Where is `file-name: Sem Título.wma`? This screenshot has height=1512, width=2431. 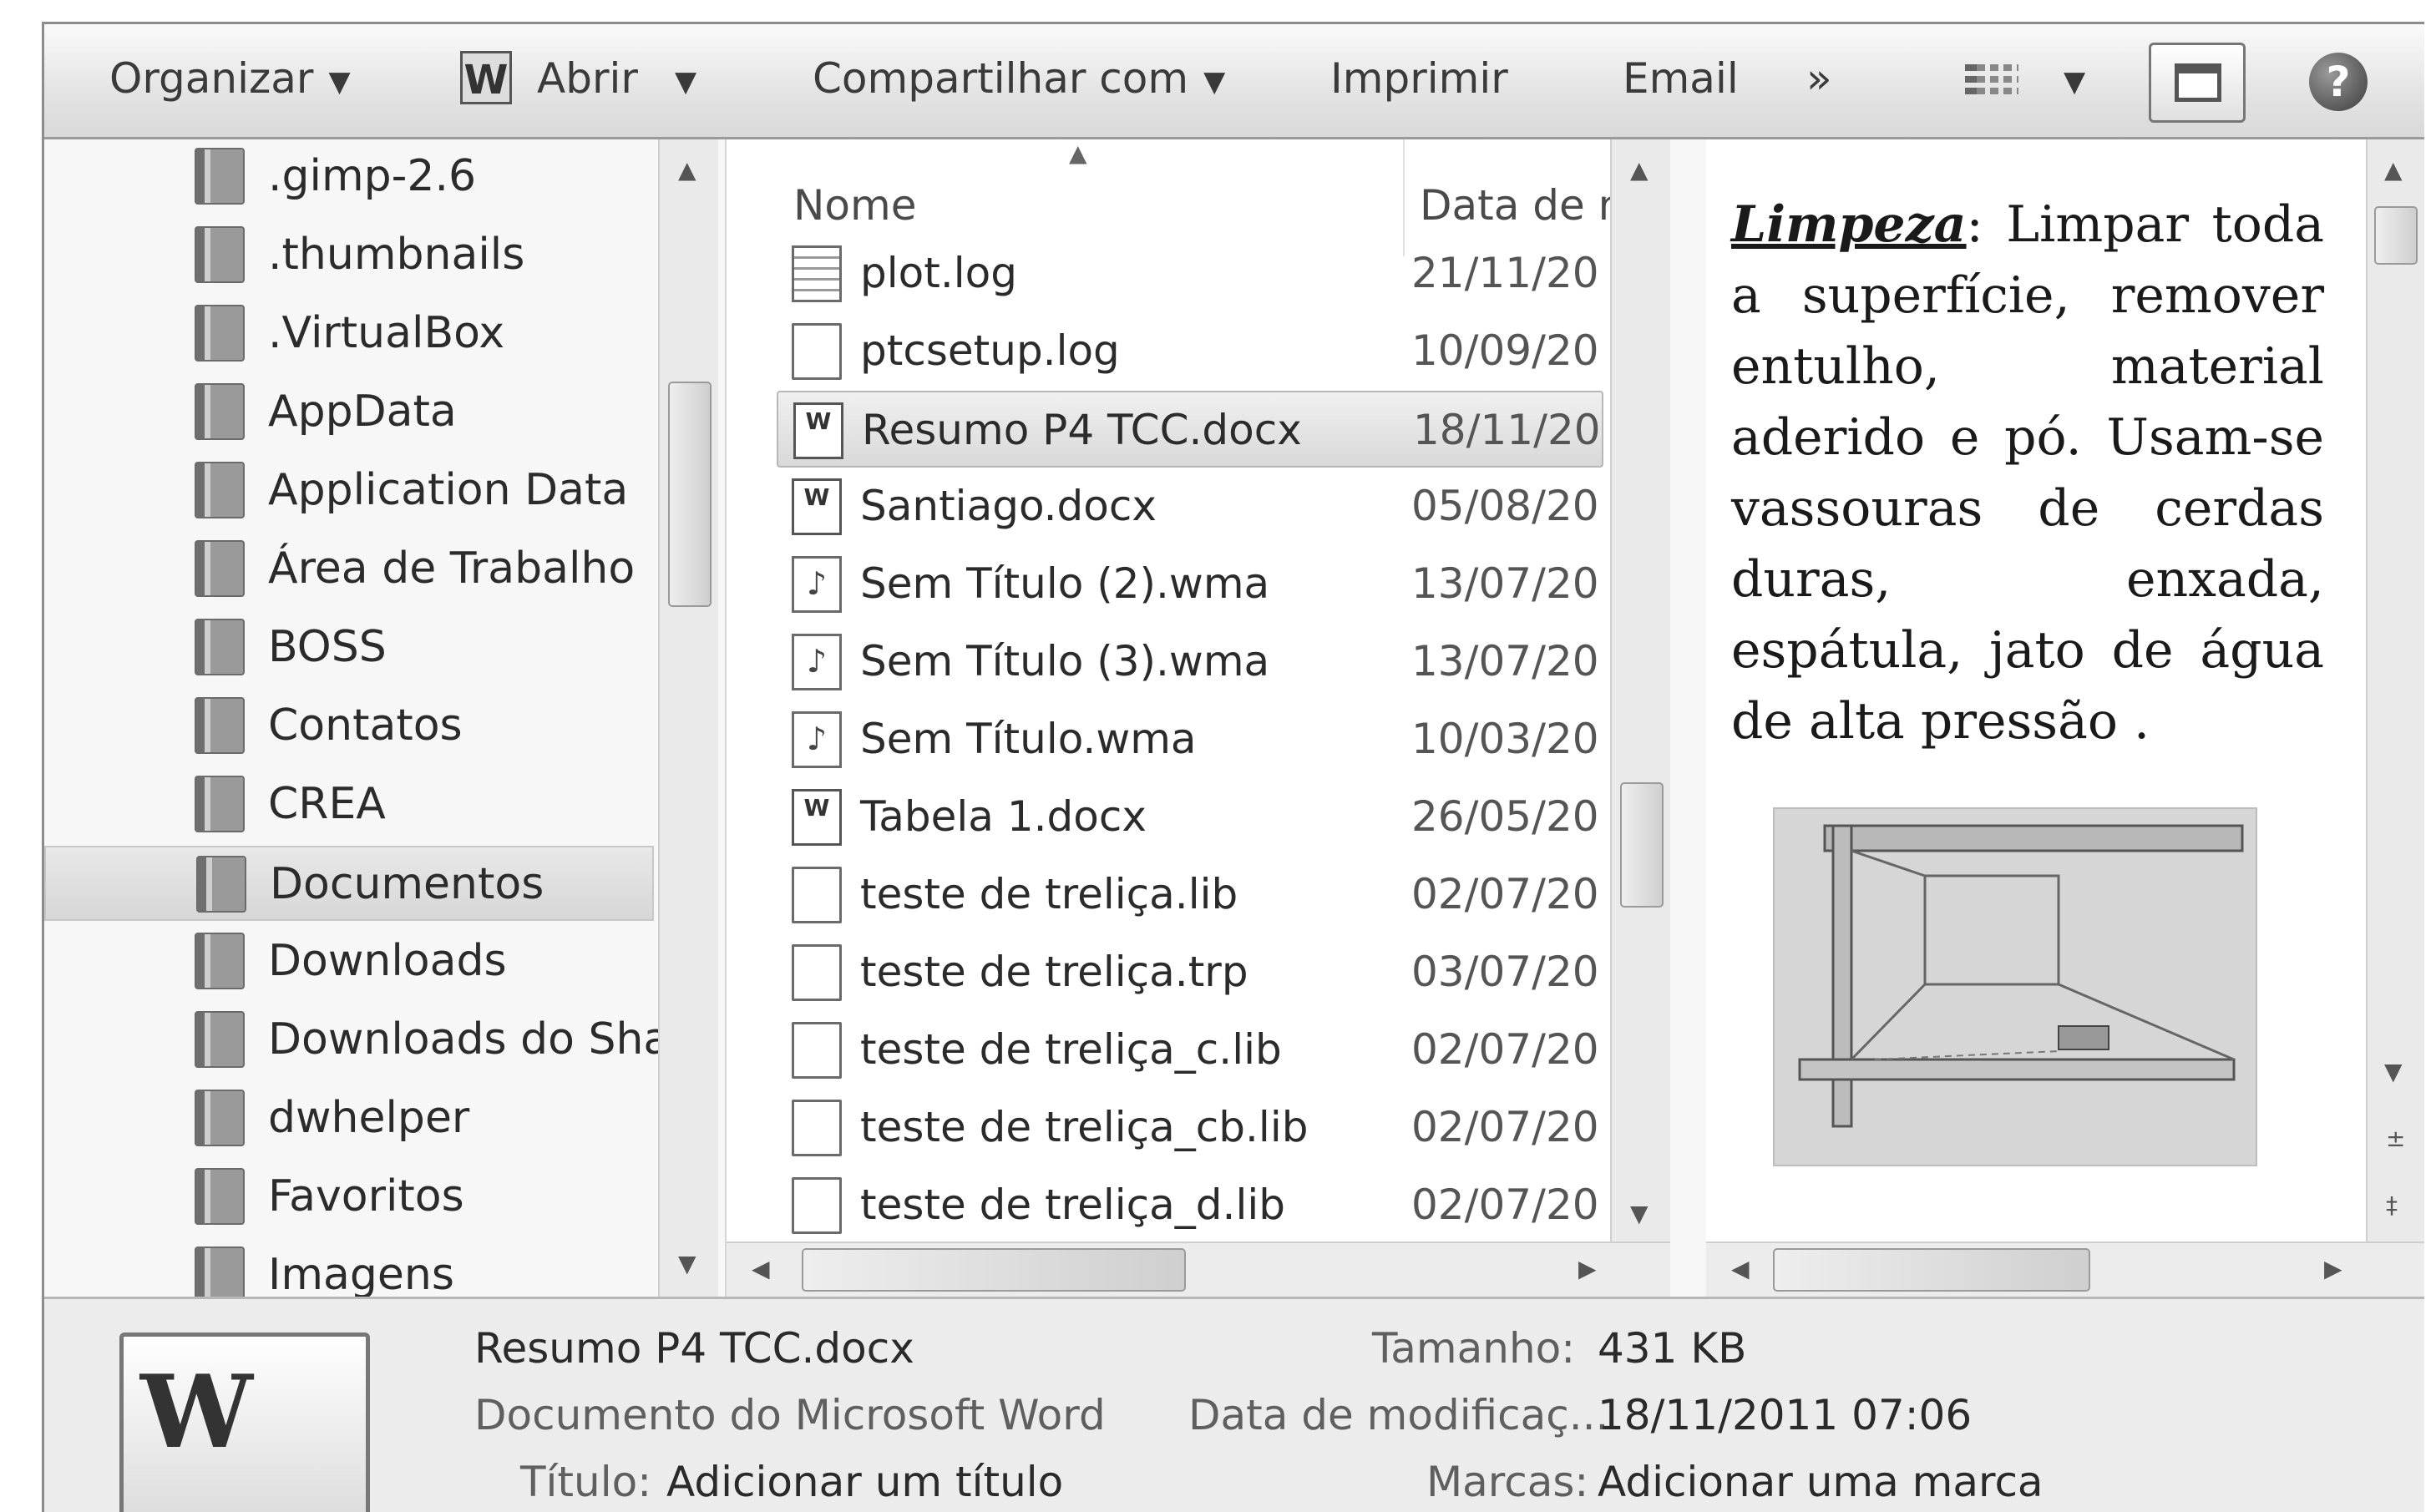
file-name: Sem Título.wma is located at coordinates (1028, 739).